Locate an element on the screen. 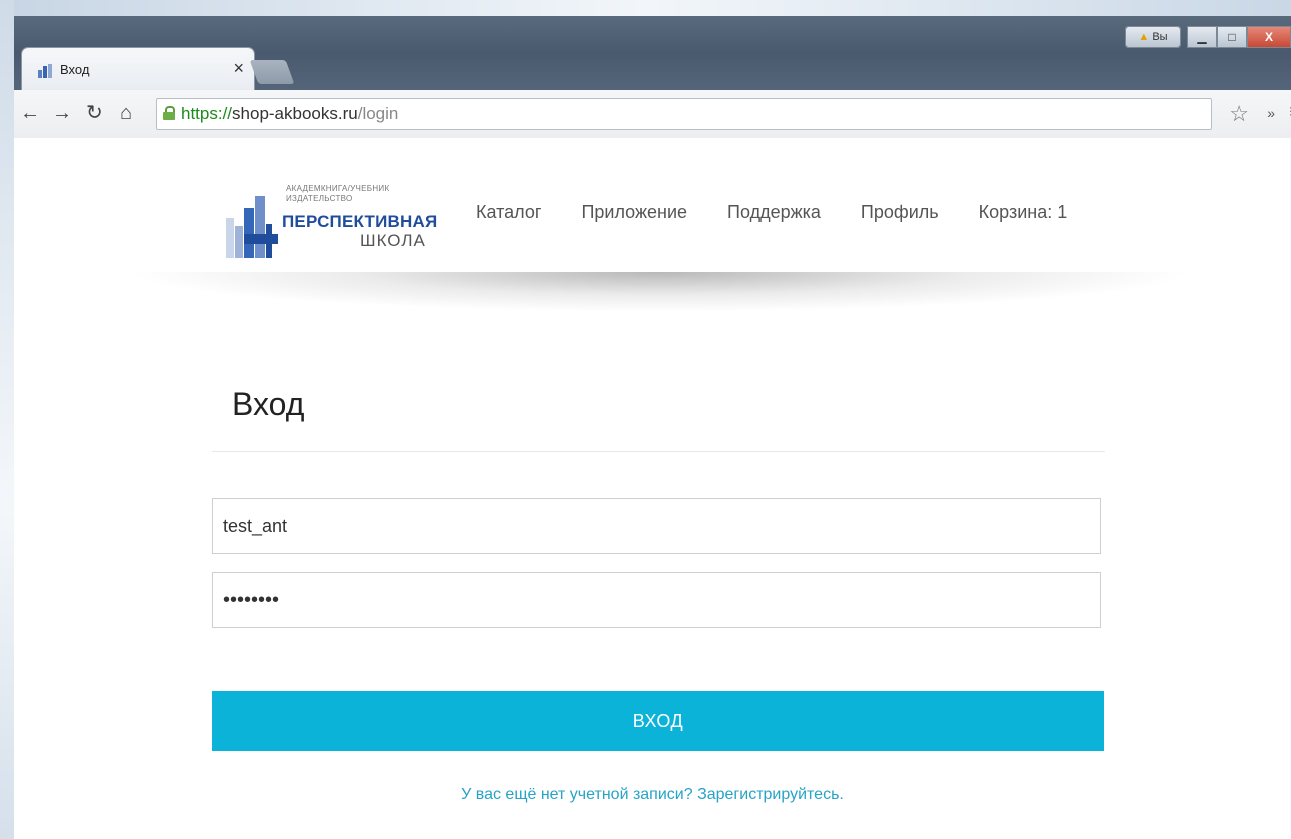 This screenshot has height=839, width=1291. nav-app: Приложение is located at coordinates (634, 212).